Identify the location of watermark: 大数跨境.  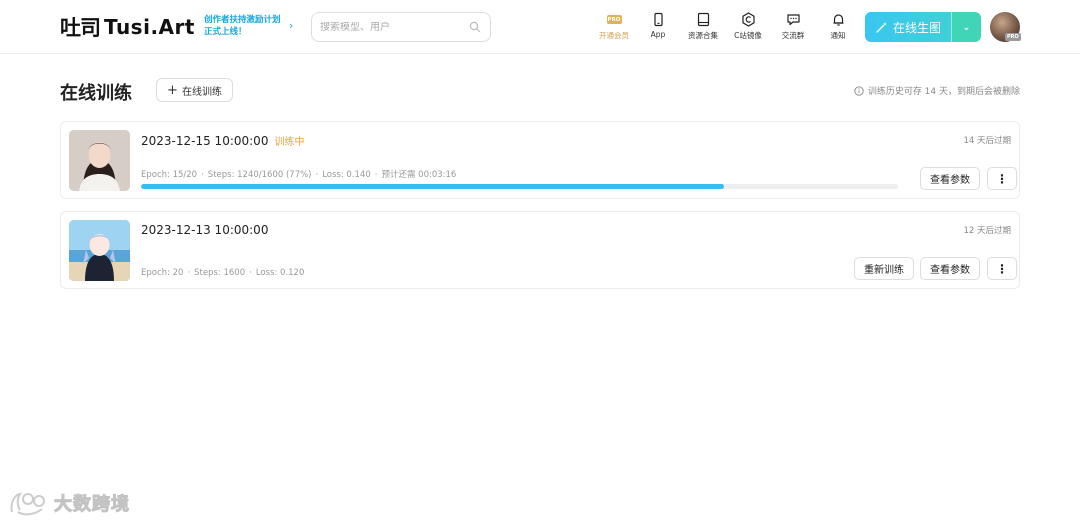
(69, 503).